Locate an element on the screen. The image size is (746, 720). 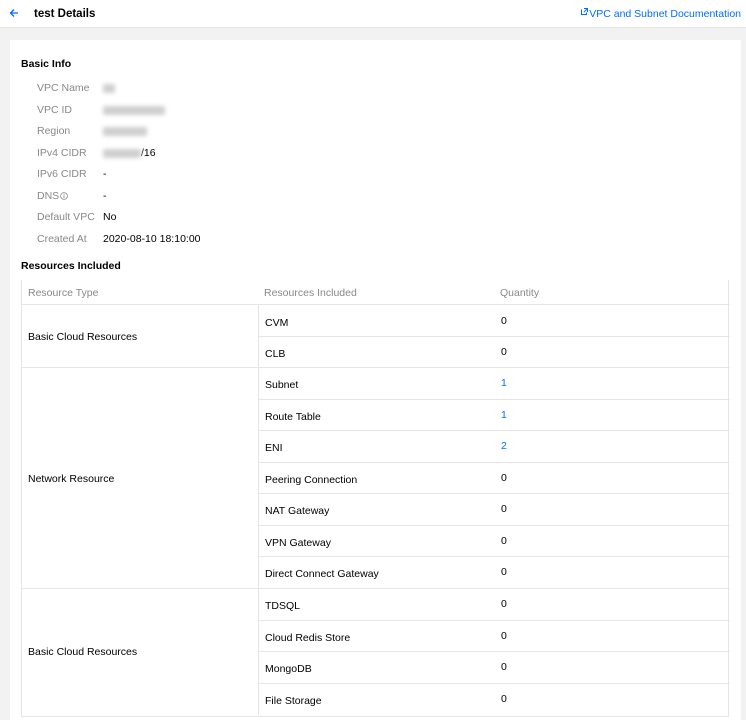
resource-name-cell: File Storage is located at coordinates (293, 700).